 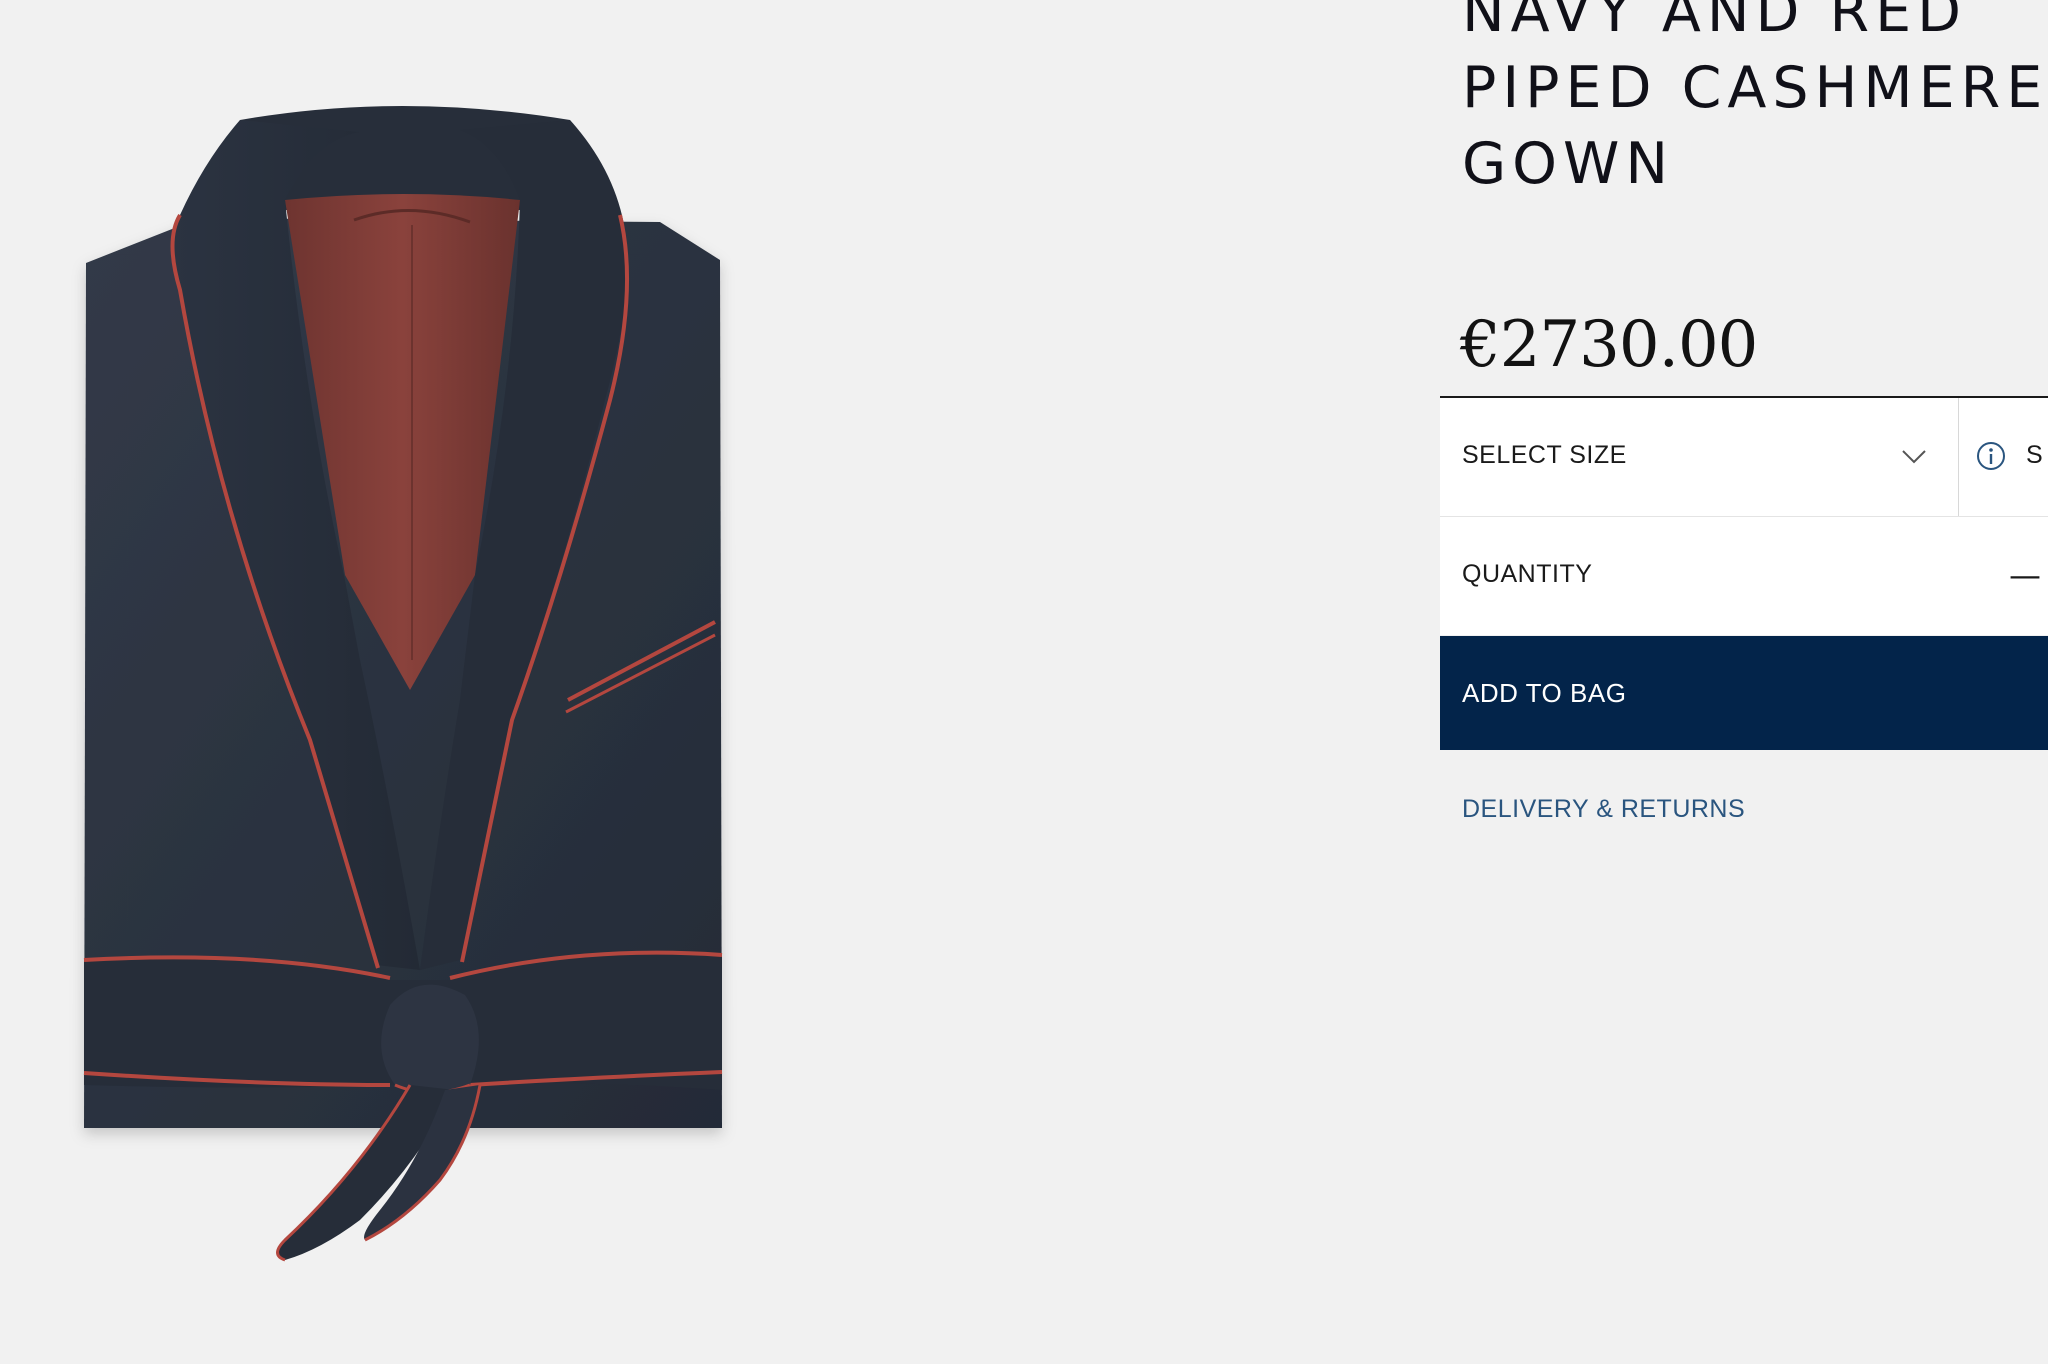 I want to click on size-select-dropdown: SELECT SIZE, so click(x=1699, y=457).